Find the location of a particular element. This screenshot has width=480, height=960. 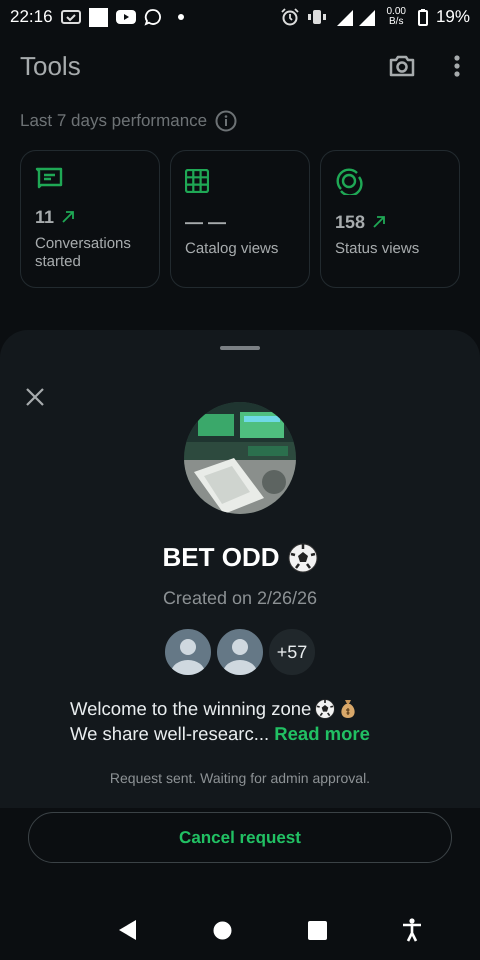

request-status-text: Request sent. Waiting for admin approval. is located at coordinates (240, 778).